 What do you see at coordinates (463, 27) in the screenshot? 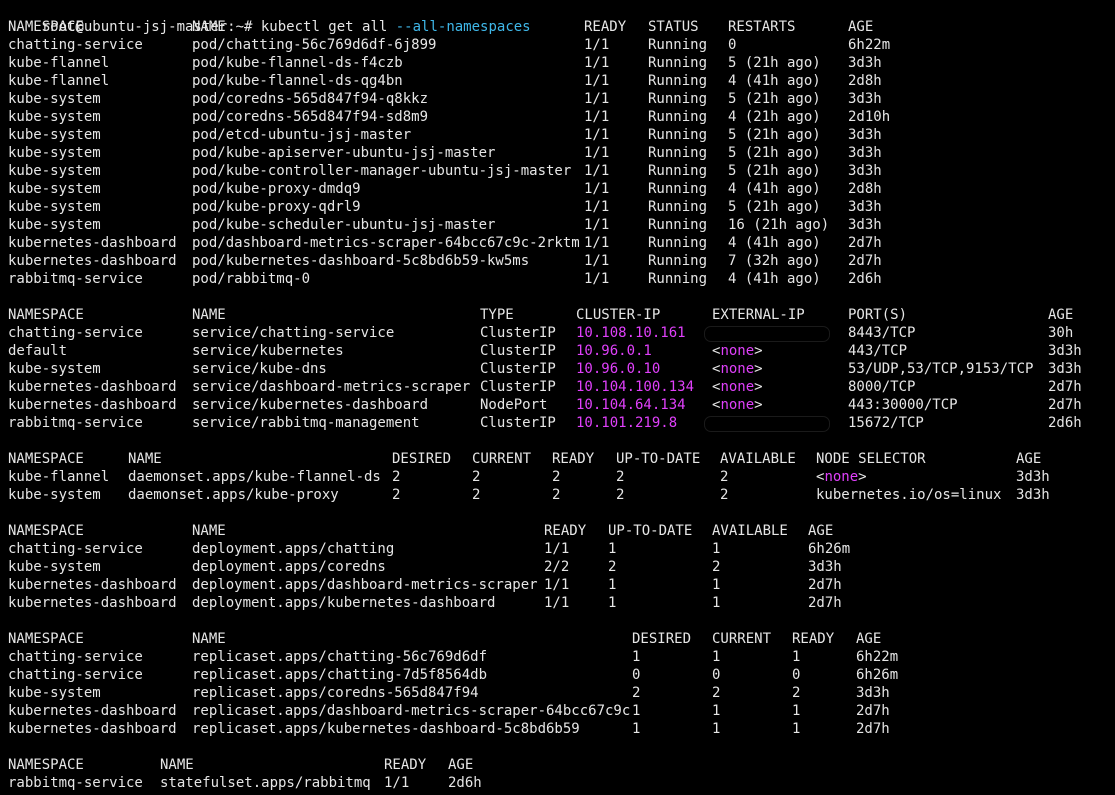
I see `command-flag: --all-namespaces` at bounding box center [463, 27].